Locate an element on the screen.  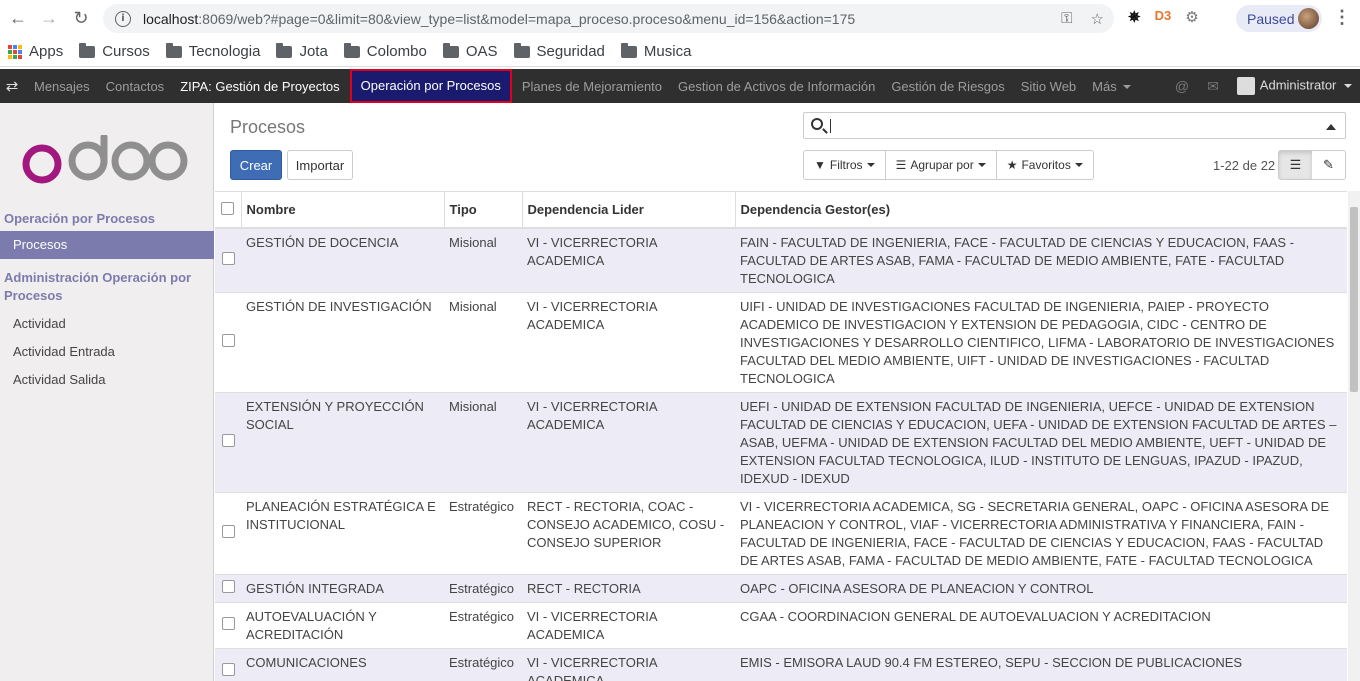
bookmark-folder: Colombo is located at coordinates (385, 51).